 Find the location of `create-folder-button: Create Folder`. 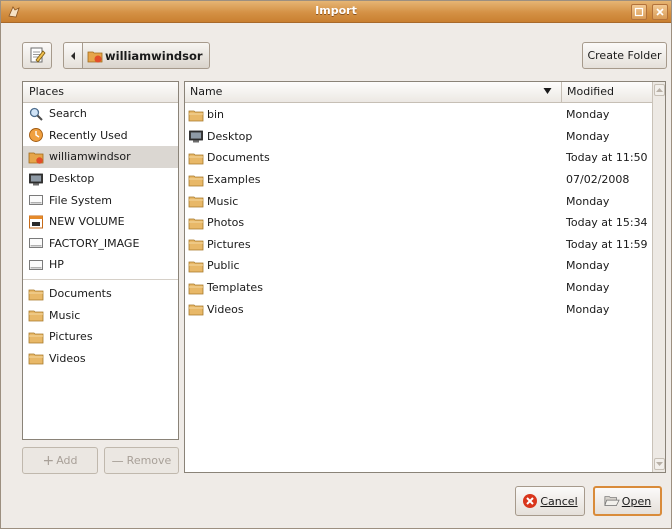

create-folder-button: Create Folder is located at coordinates (624, 55).